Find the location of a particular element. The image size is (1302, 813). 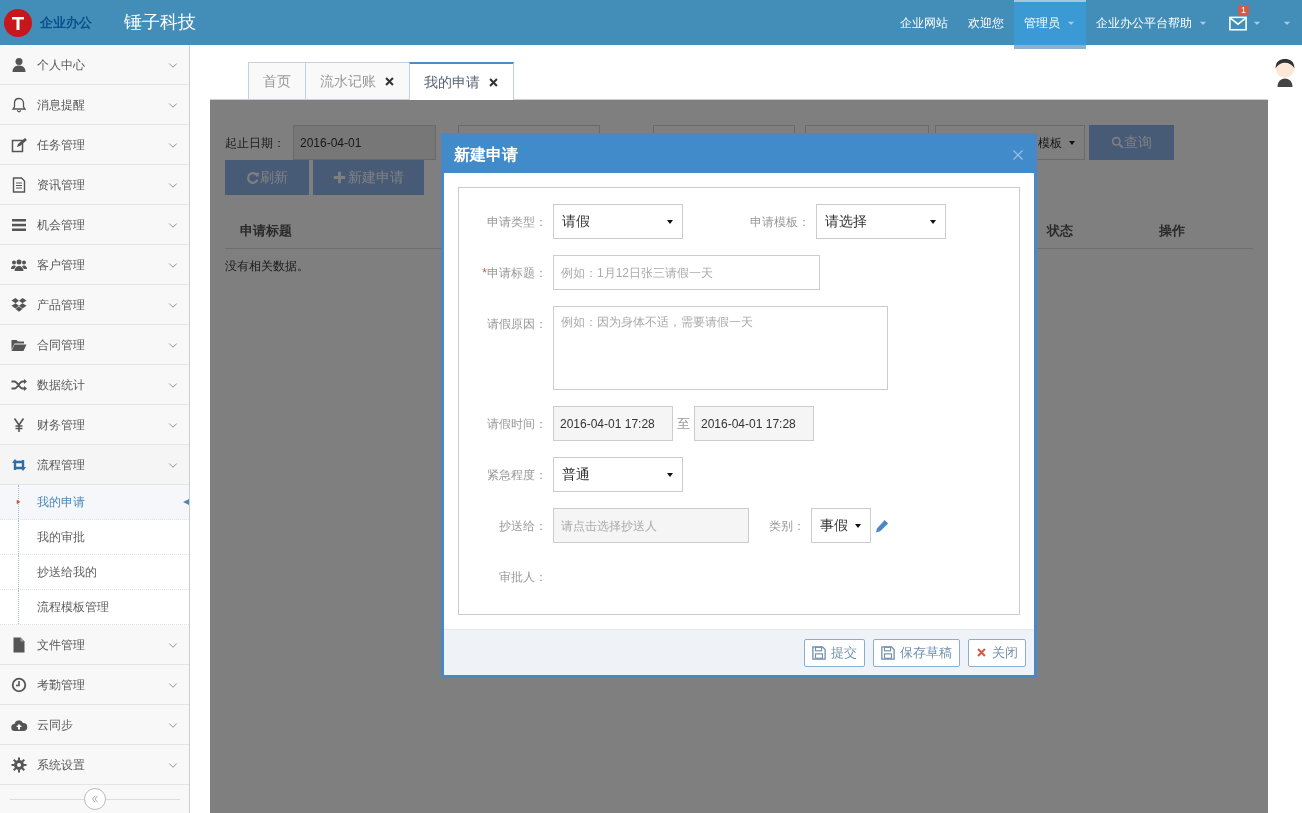

field-label: 审批人： is located at coordinates (523, 577).